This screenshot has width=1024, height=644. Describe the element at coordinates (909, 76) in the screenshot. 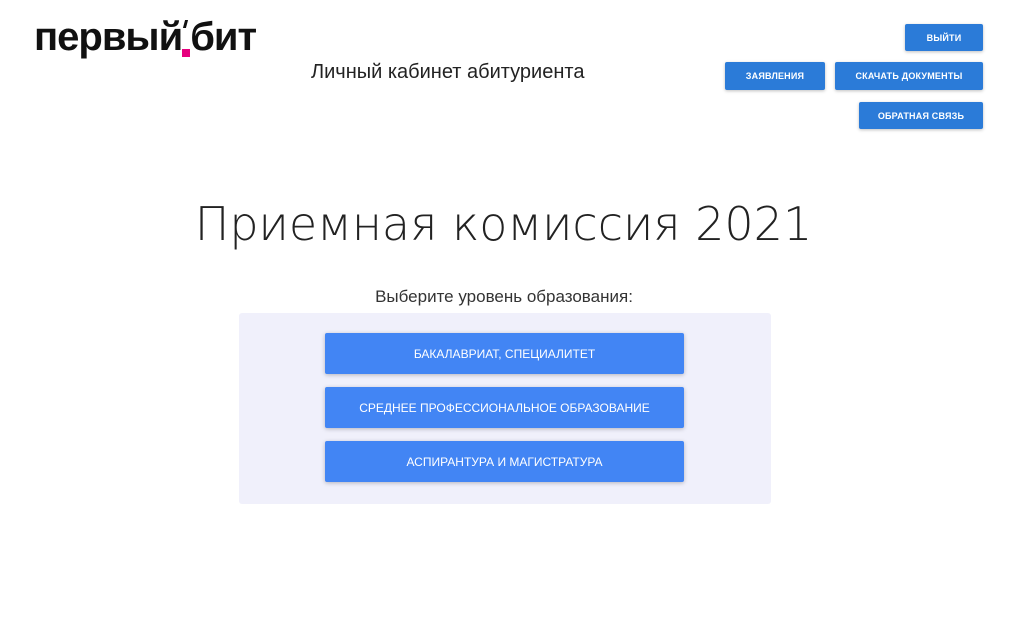

I see `download-documents-button: СКАЧАТЬ ДОКУМЕНТЫ` at that location.